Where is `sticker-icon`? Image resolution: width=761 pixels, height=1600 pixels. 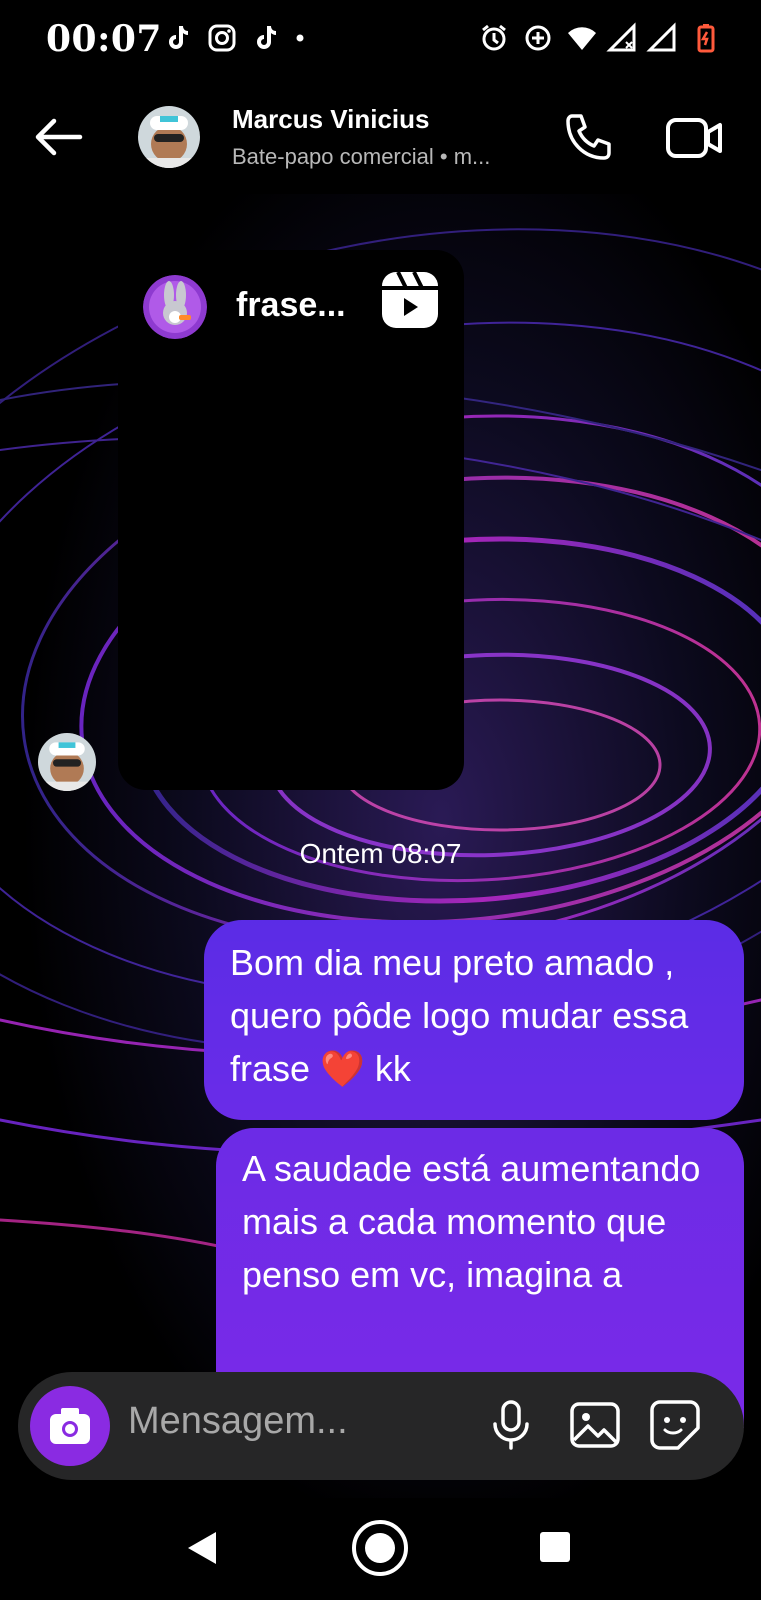 sticker-icon is located at coordinates (675, 1425).